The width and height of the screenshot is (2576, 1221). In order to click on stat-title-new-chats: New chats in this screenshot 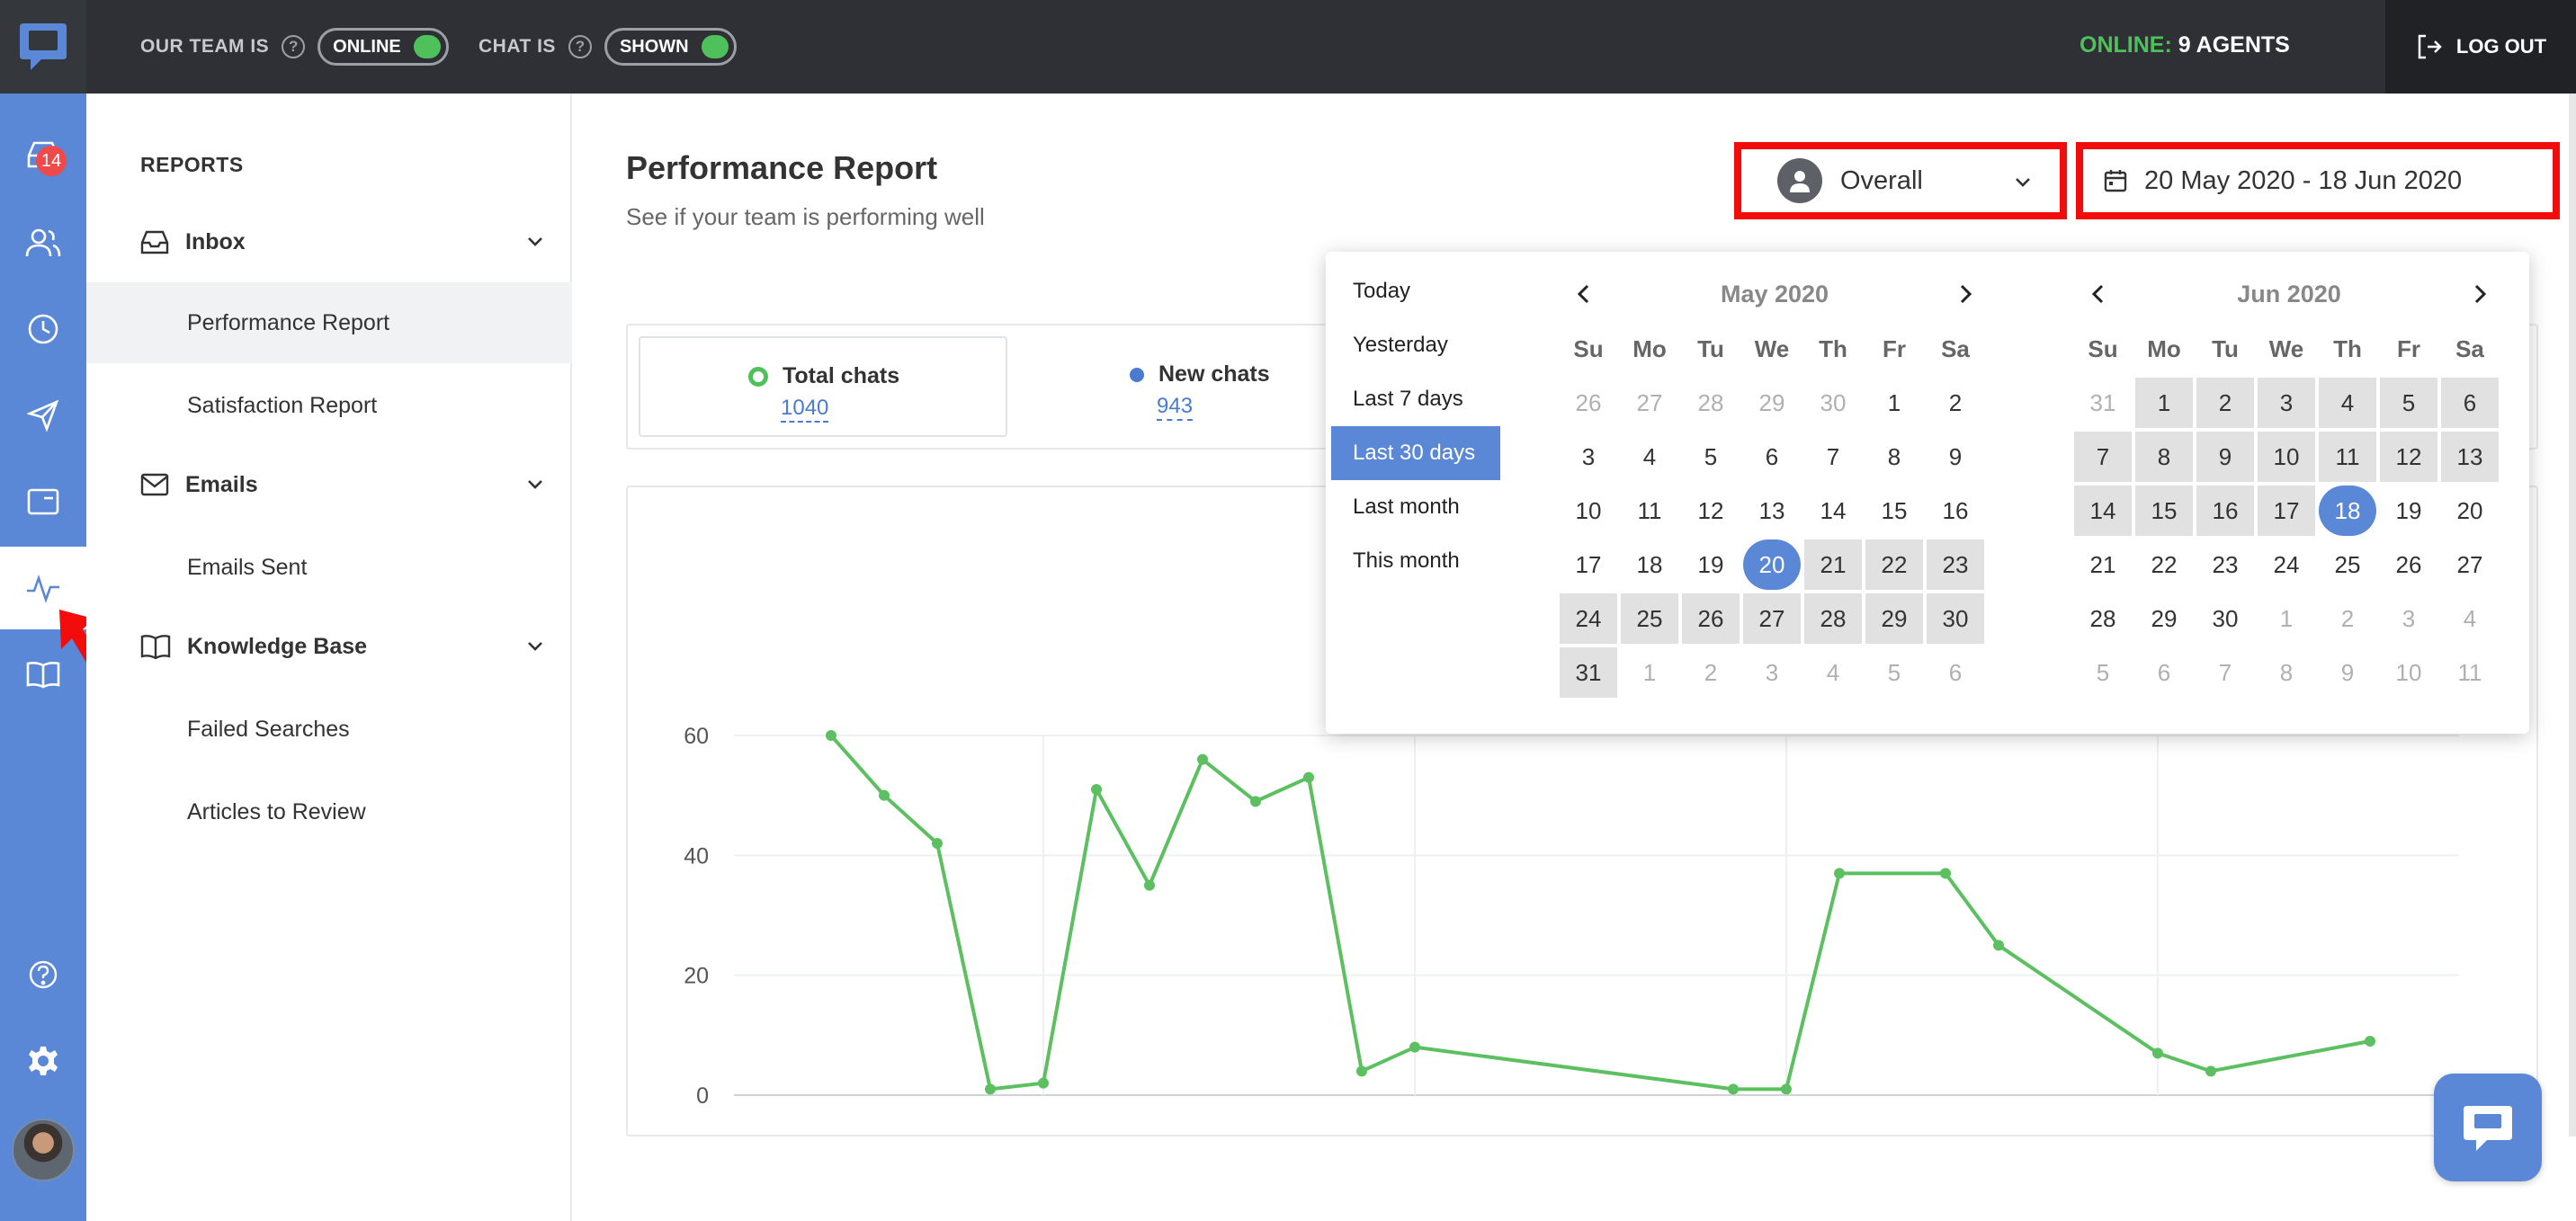, I will do `click(1200, 374)`.